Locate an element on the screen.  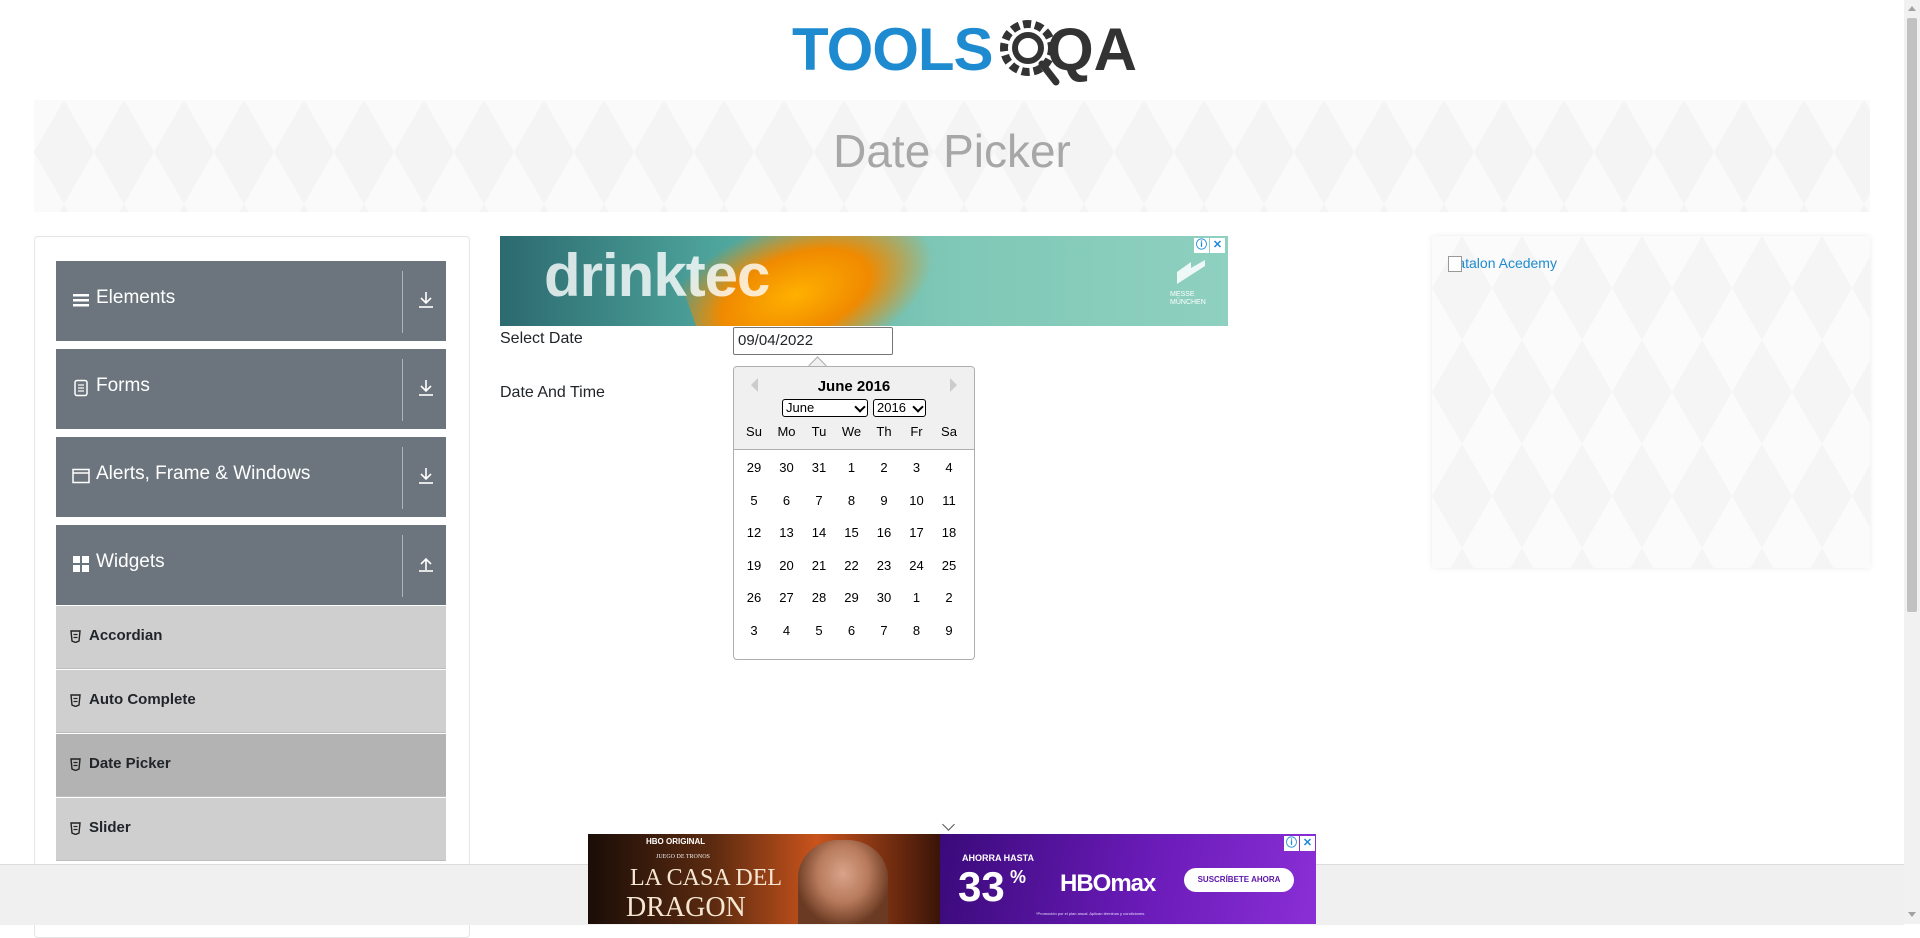
broken-image-icon is located at coordinates (1455, 264).